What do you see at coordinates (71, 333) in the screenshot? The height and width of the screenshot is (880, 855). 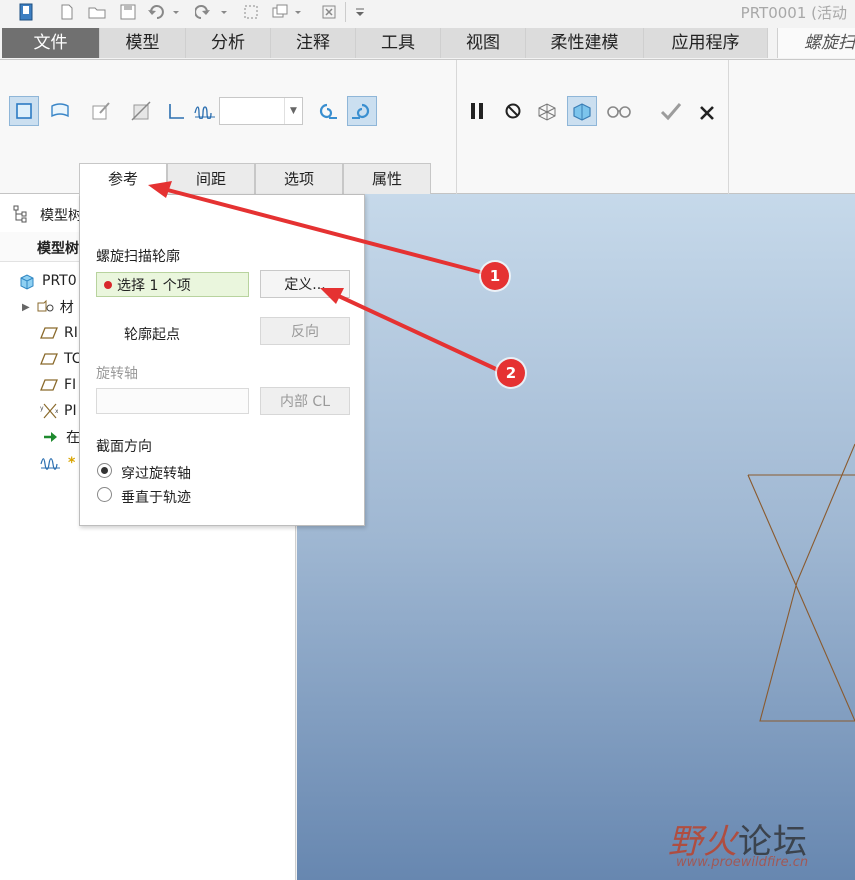 I see `tree-item-label: RI` at bounding box center [71, 333].